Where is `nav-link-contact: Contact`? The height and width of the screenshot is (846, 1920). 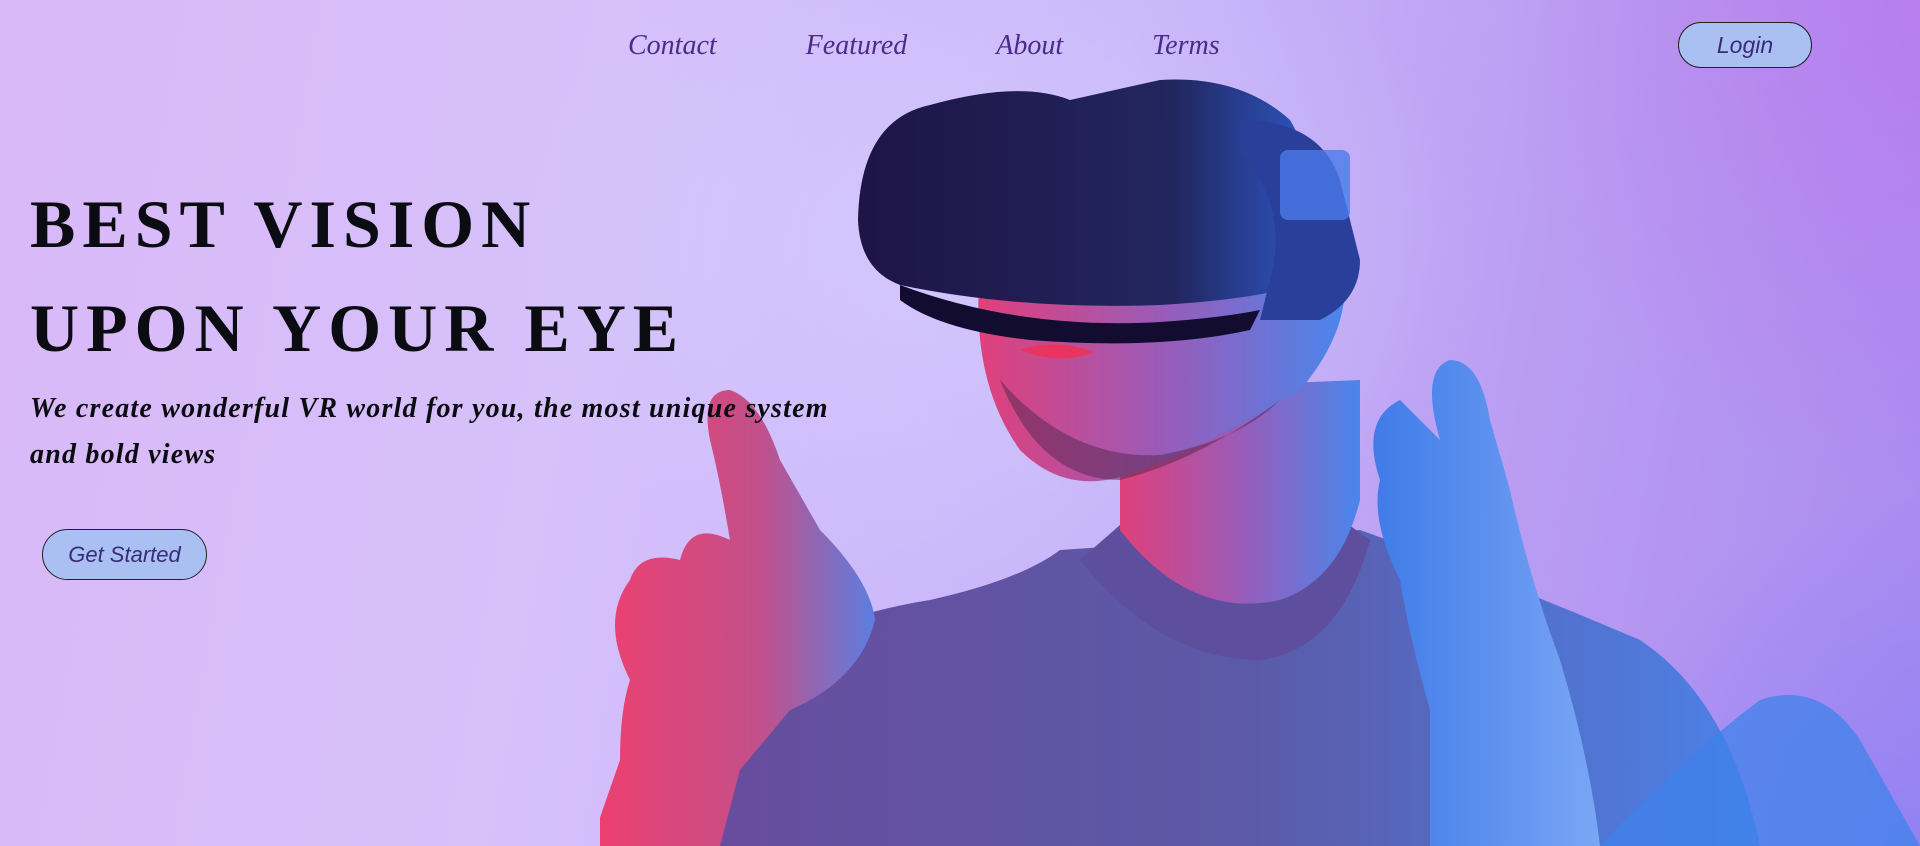 nav-link-contact: Contact is located at coordinates (672, 46).